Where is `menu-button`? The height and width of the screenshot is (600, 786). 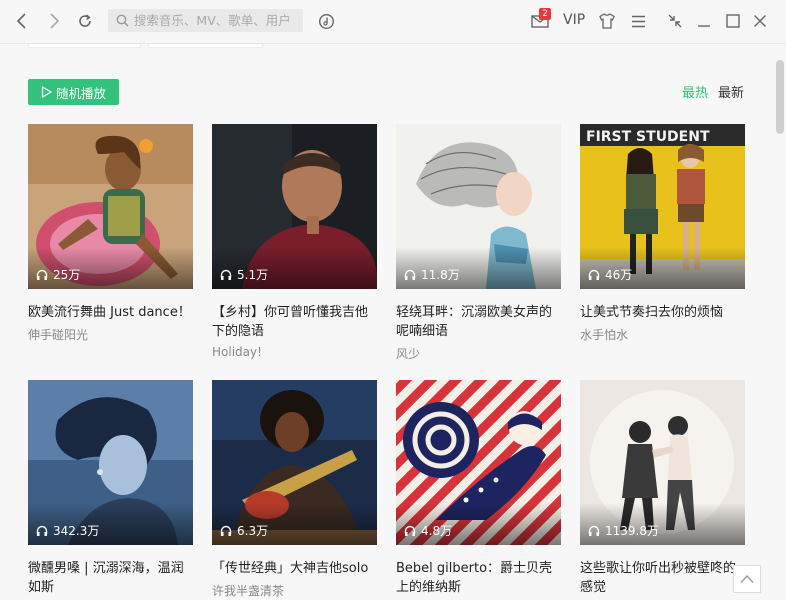 menu-button is located at coordinates (638, 21).